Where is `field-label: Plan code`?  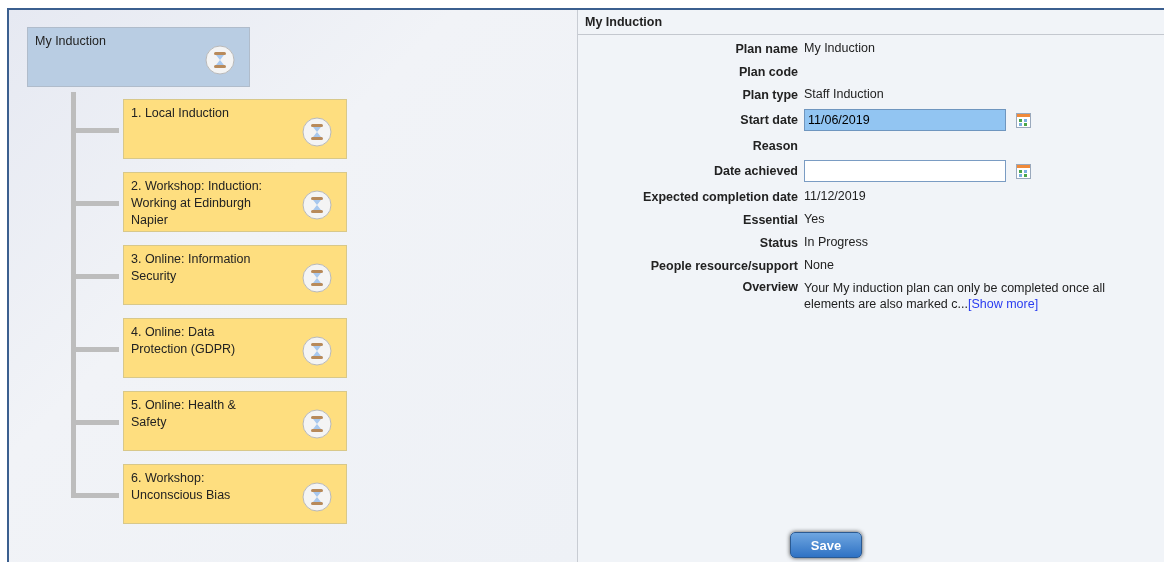 field-label: Plan code is located at coordinates (768, 71).